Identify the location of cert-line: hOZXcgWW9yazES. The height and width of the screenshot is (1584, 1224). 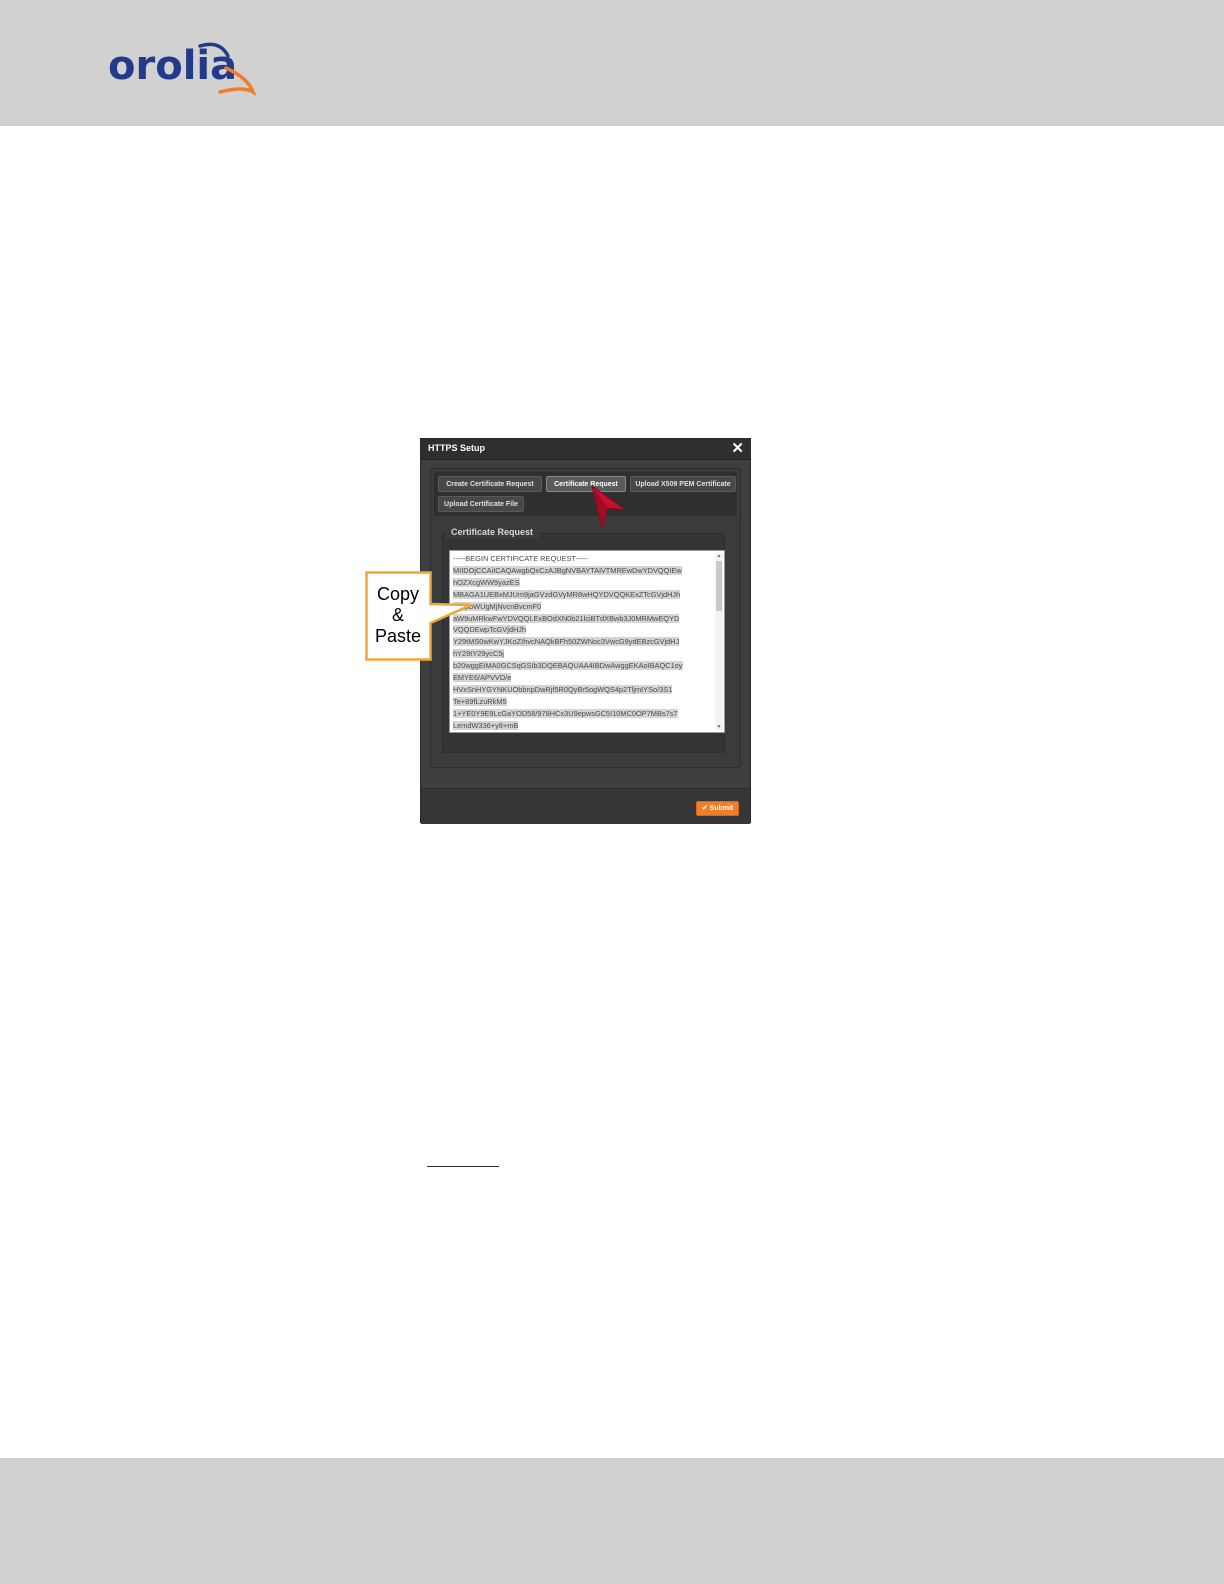
(486, 582).